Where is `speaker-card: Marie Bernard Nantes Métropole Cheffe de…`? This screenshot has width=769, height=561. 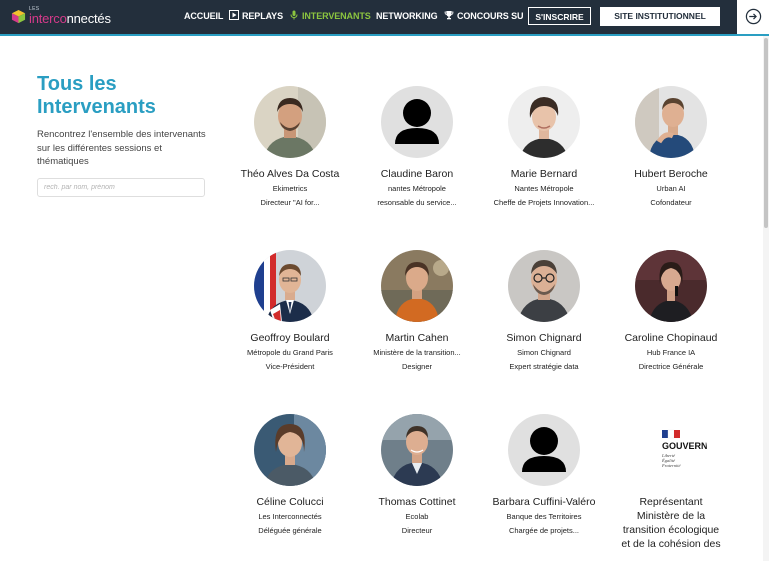
speaker-card: Marie Bernard Nantes Métropole Cheffe de… is located at coordinates (544, 147).